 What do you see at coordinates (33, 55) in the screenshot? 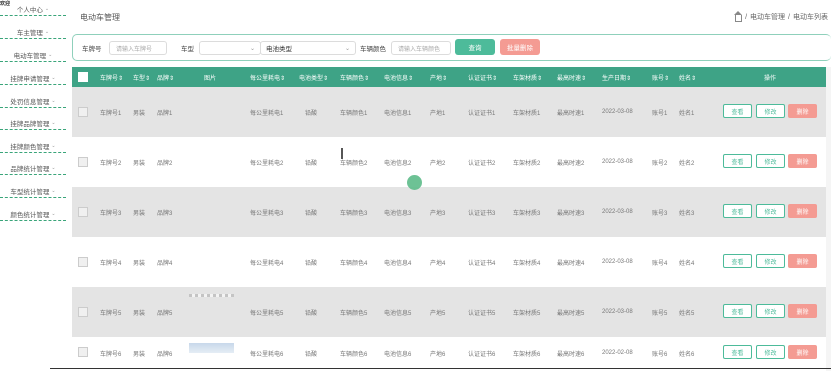
I see `sidebar-item-ebike: 电动车管理 ⌄` at bounding box center [33, 55].